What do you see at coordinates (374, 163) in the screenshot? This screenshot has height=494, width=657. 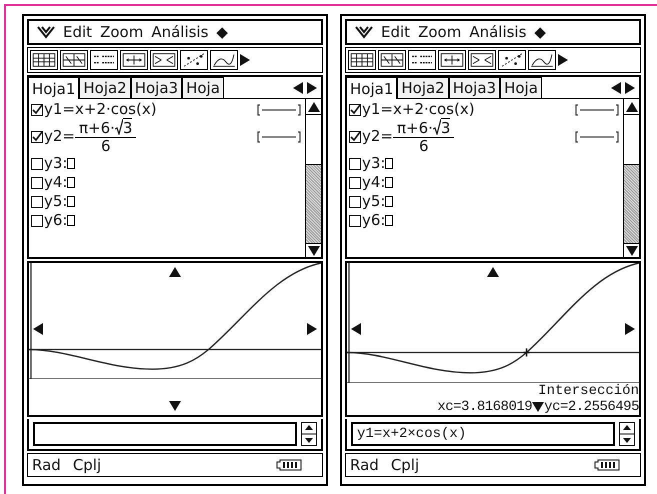 I see `function-label: y3:` at bounding box center [374, 163].